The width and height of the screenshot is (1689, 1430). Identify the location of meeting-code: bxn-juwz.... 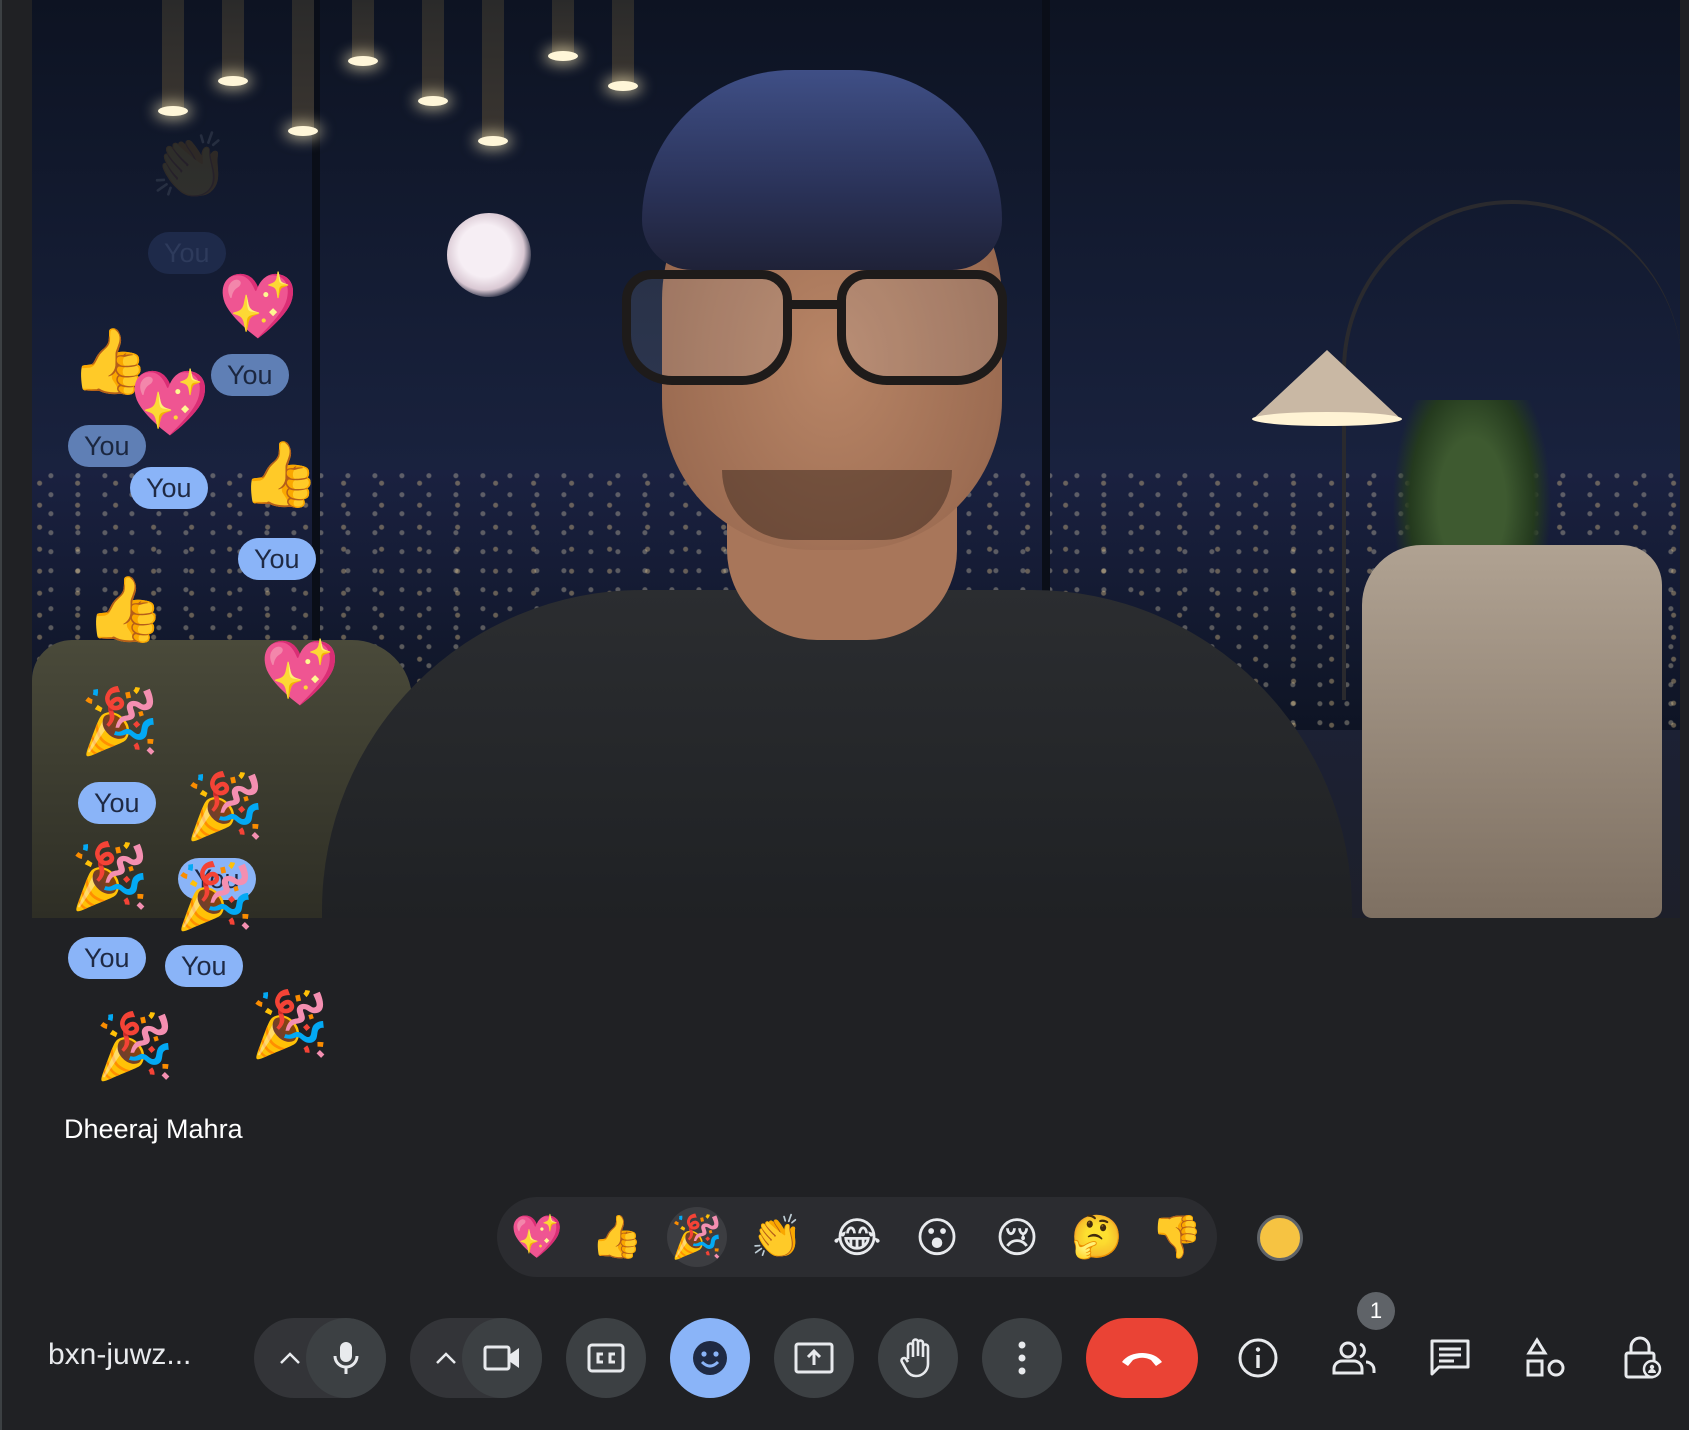
(119, 1355).